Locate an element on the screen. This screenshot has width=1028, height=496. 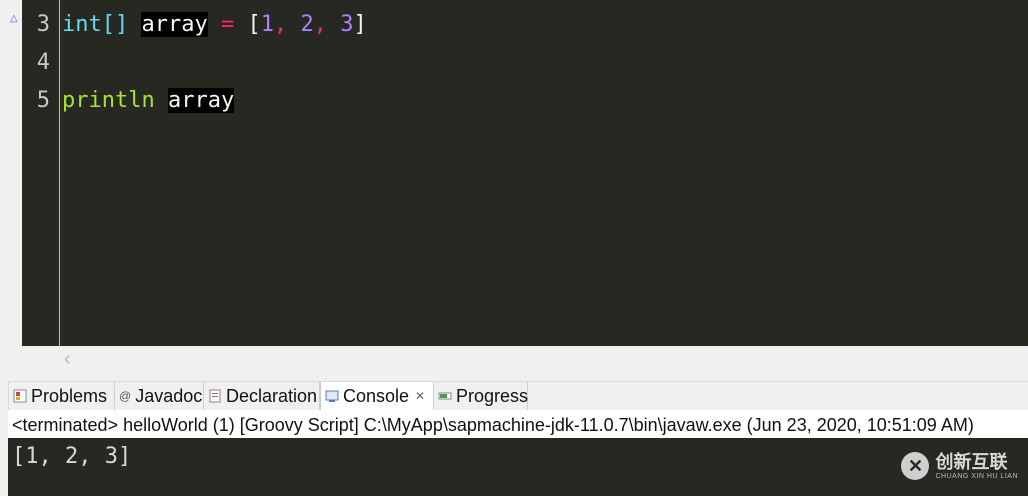
watermark-sub-text: CHUANG XIN HU LIAN is located at coordinates (976, 476).